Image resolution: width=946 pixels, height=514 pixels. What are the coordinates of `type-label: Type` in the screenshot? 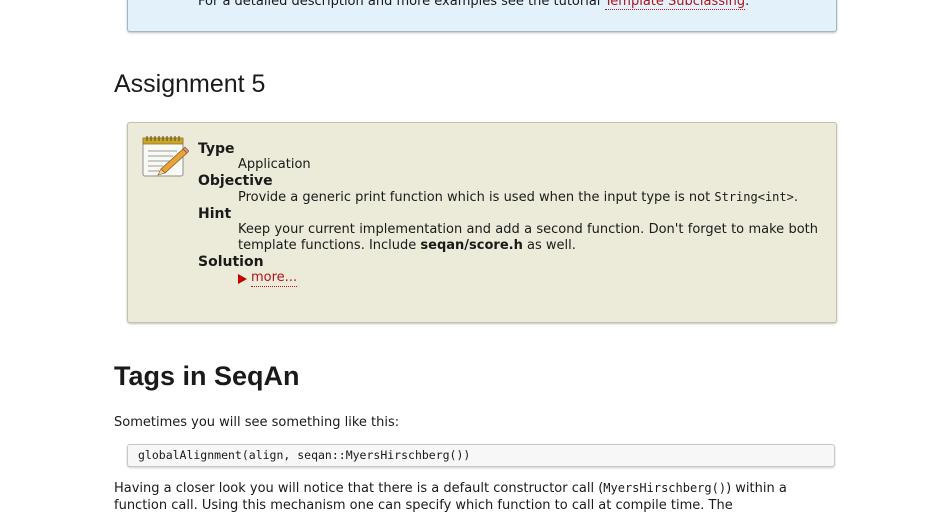 It's located at (216, 149).